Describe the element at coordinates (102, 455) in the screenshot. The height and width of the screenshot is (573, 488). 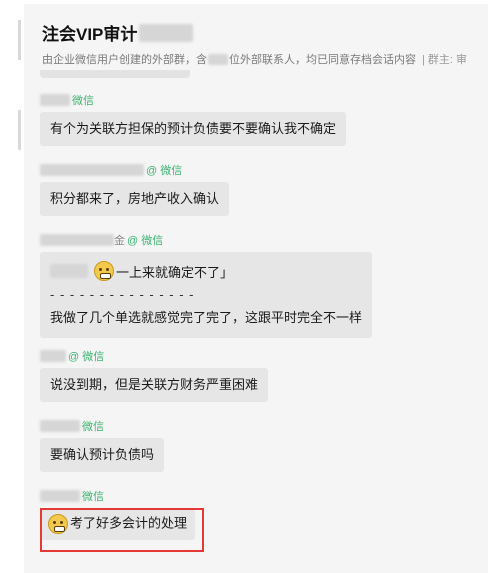
I see `message-bubble: 要确认预计负债吗` at that location.